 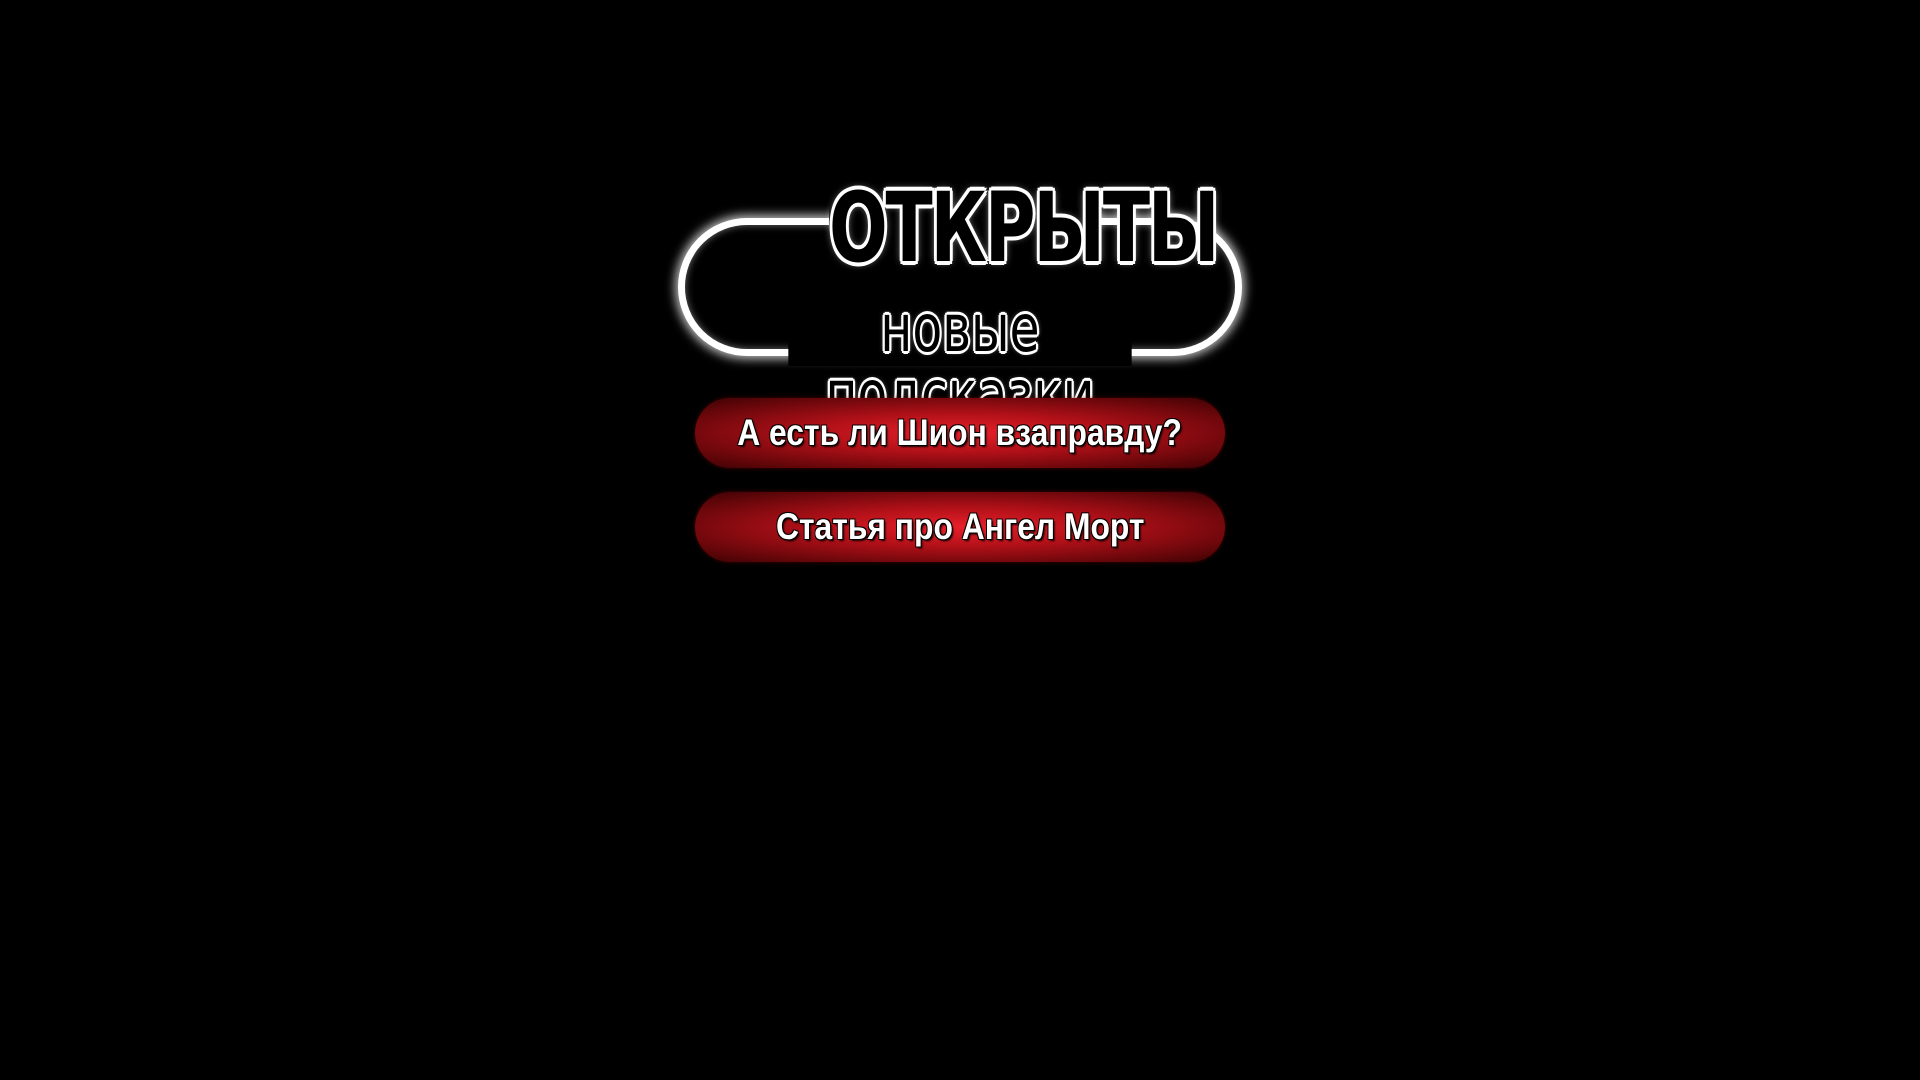 I want to click on hint-label: А есть ли Шион взаправду?, so click(x=960, y=432).